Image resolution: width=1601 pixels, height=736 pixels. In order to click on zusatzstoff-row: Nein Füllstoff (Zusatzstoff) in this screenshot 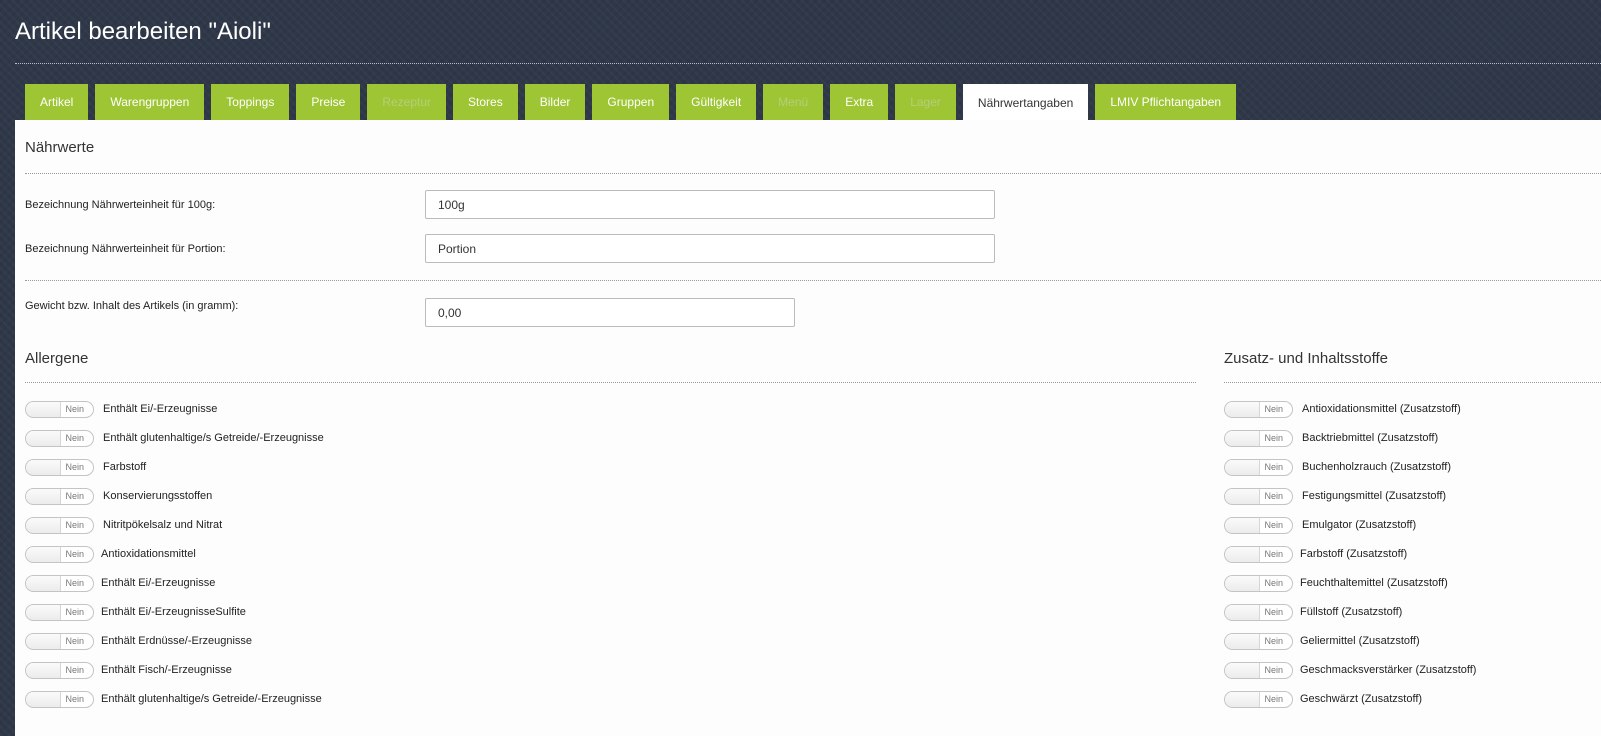, I will do `click(1313, 612)`.